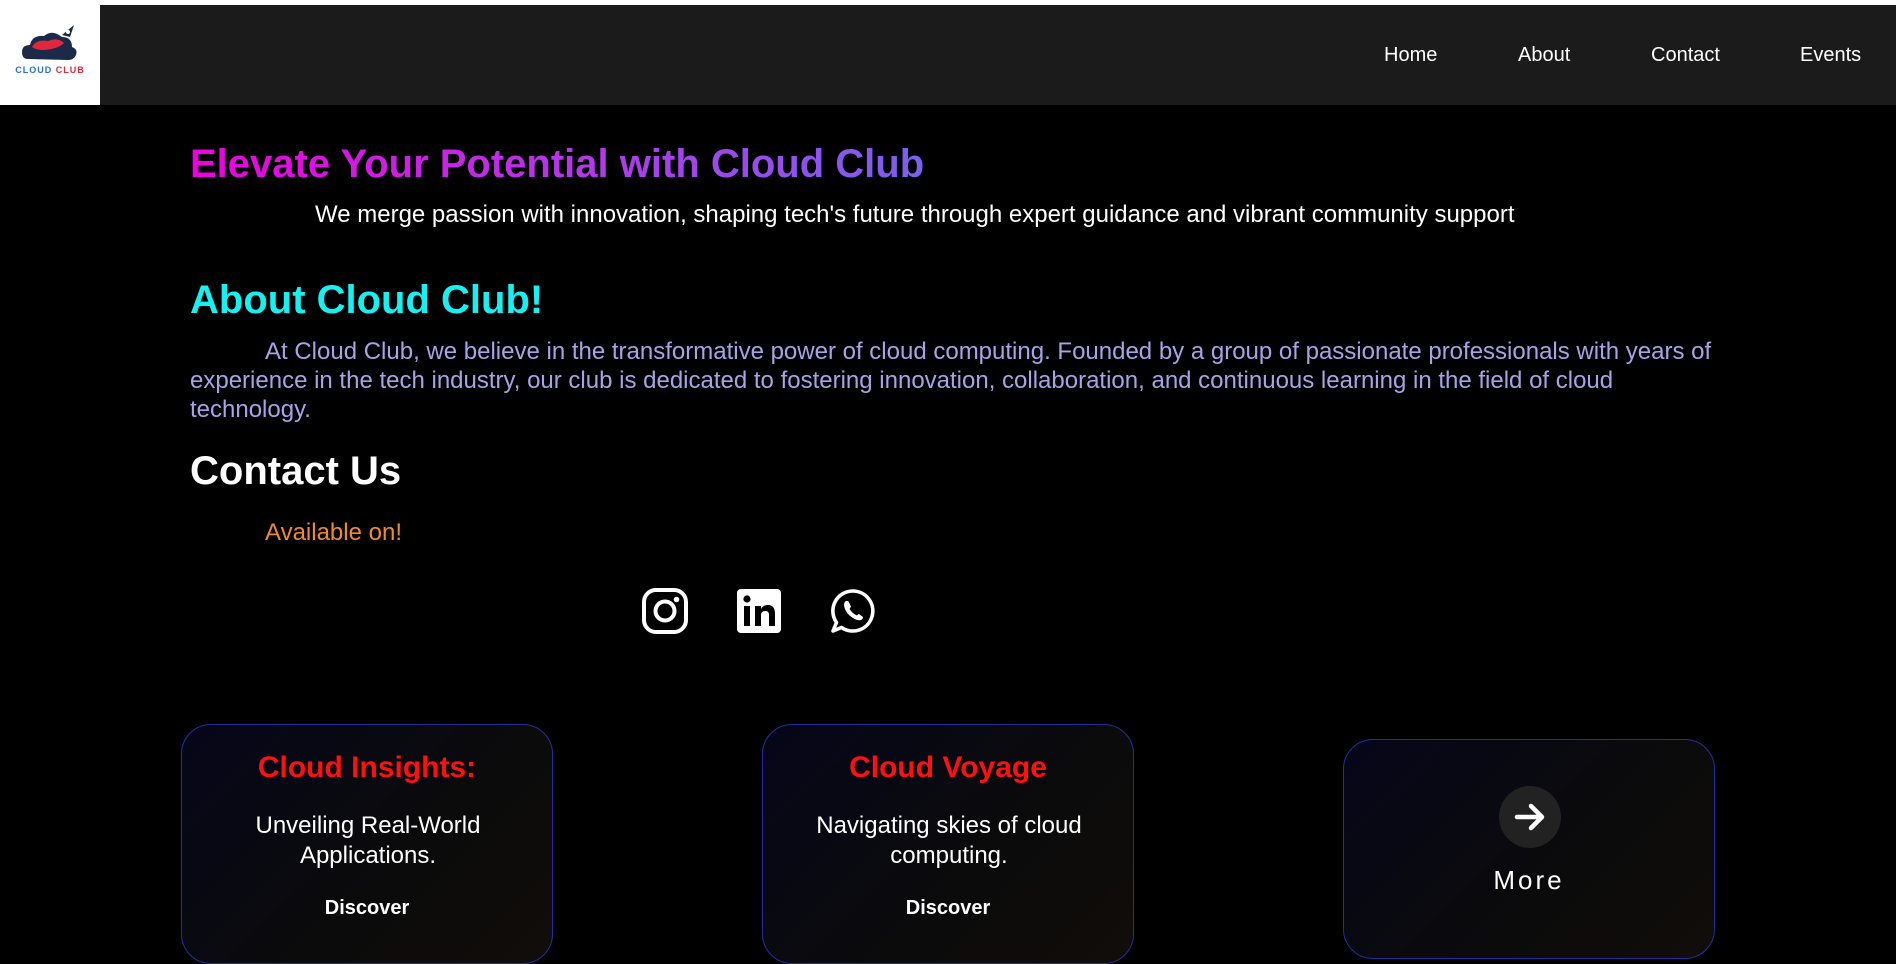 The image size is (1896, 964). Describe the element at coordinates (368, 840) in the screenshot. I see `card-description: Unveiling Real-World Applications.` at that location.